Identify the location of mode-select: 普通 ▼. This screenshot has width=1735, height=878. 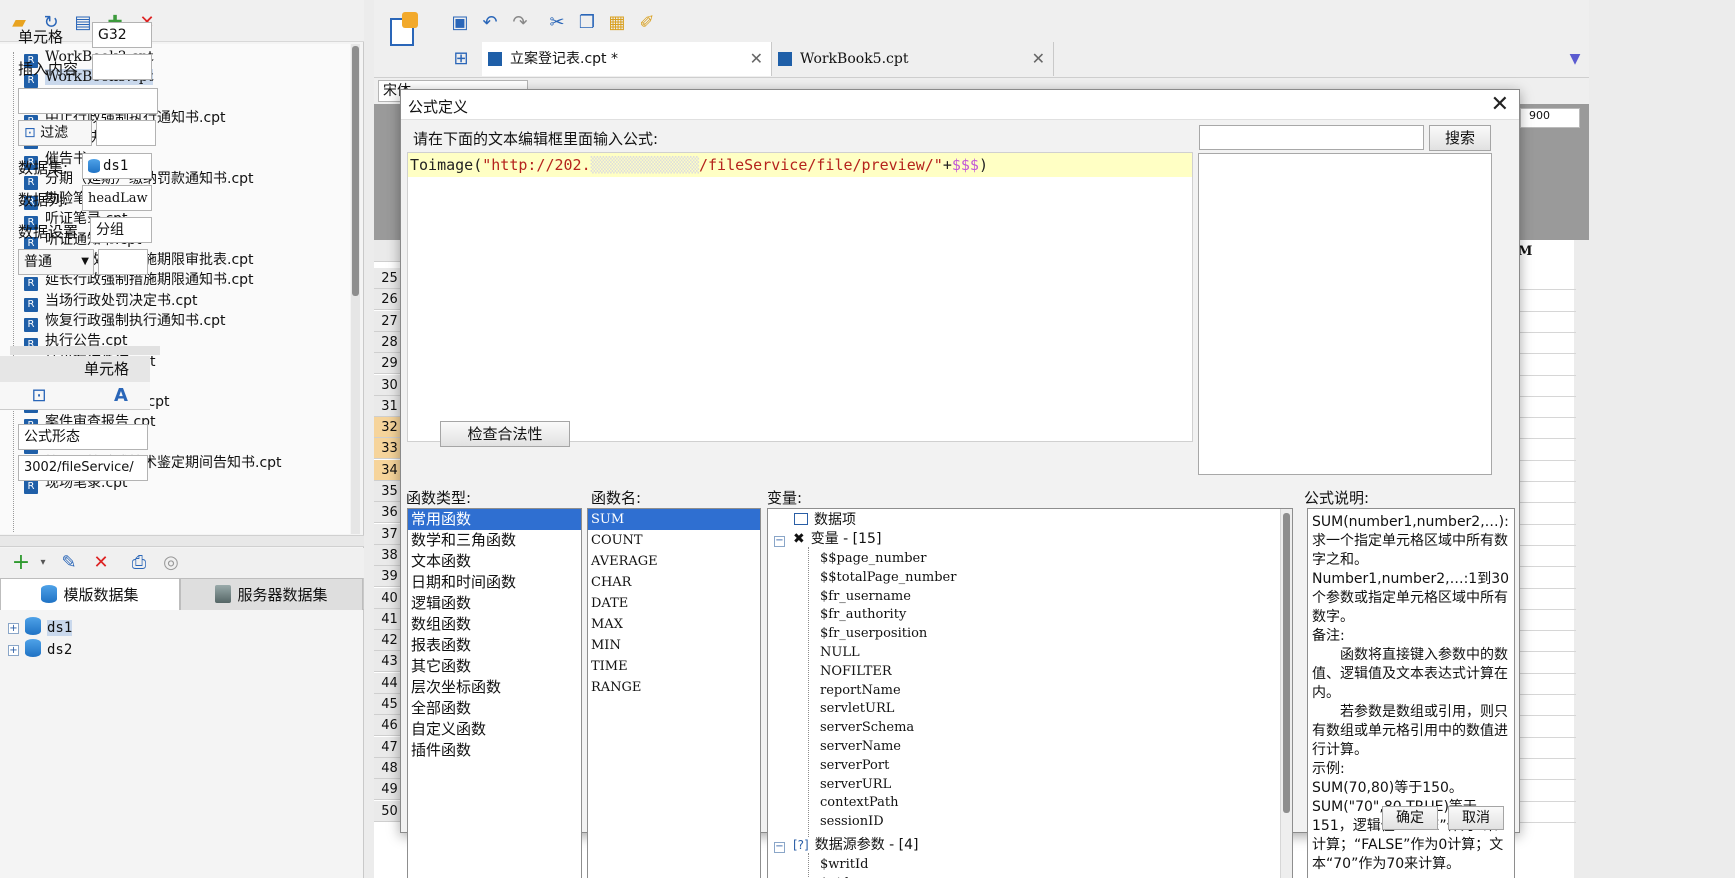
(56, 262).